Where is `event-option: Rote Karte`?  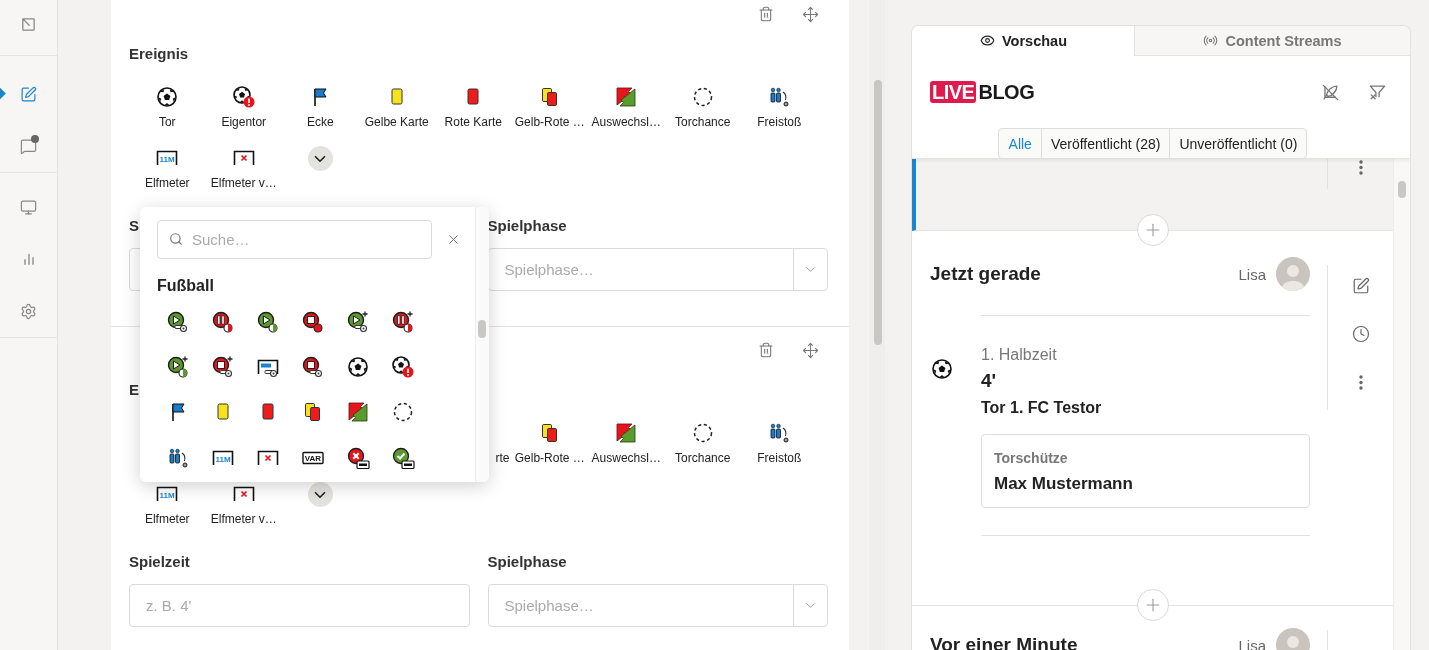
event-option: Rote Karte is located at coordinates (473, 107).